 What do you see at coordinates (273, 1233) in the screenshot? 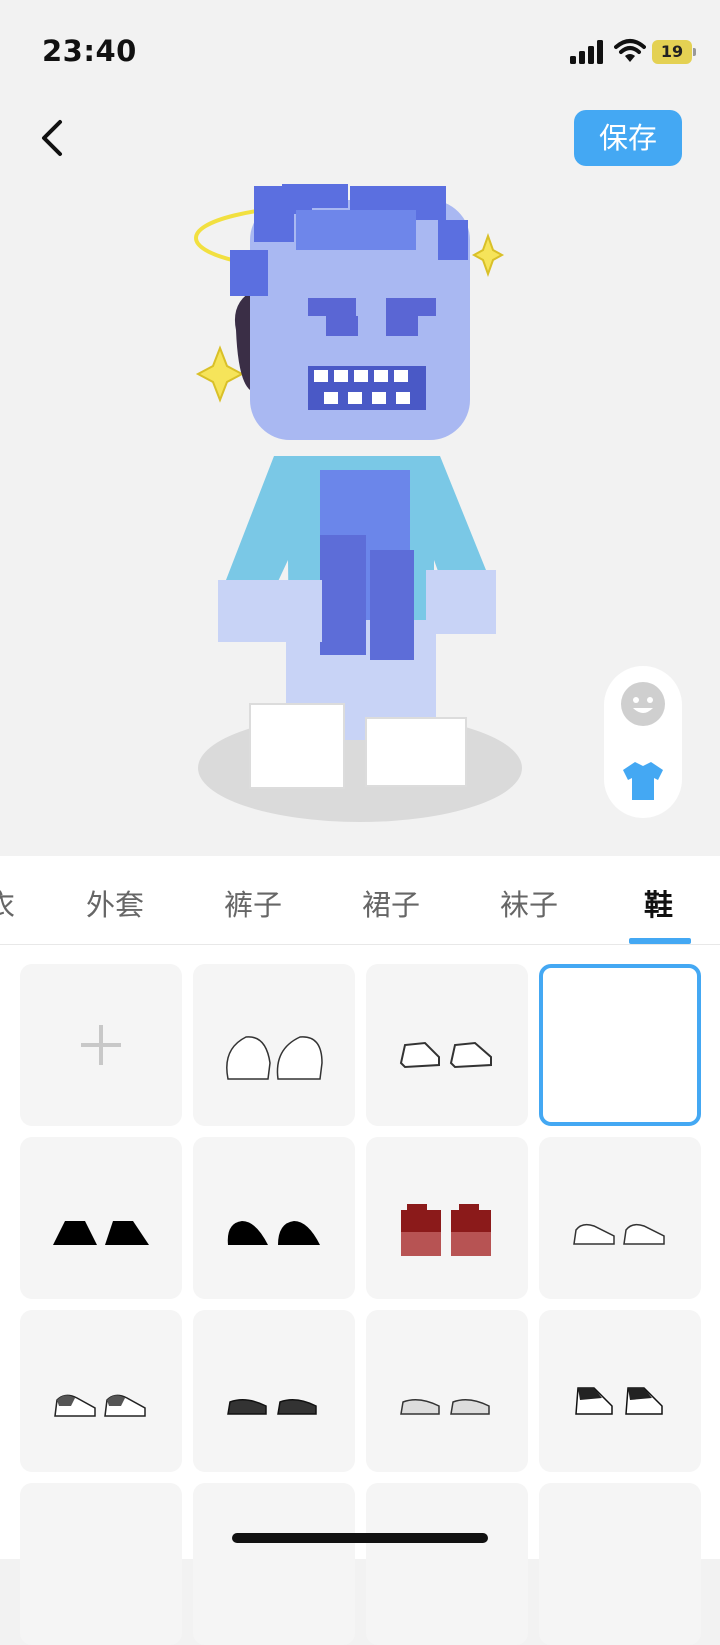
I see `black-round-shoes-icon` at bounding box center [273, 1233].